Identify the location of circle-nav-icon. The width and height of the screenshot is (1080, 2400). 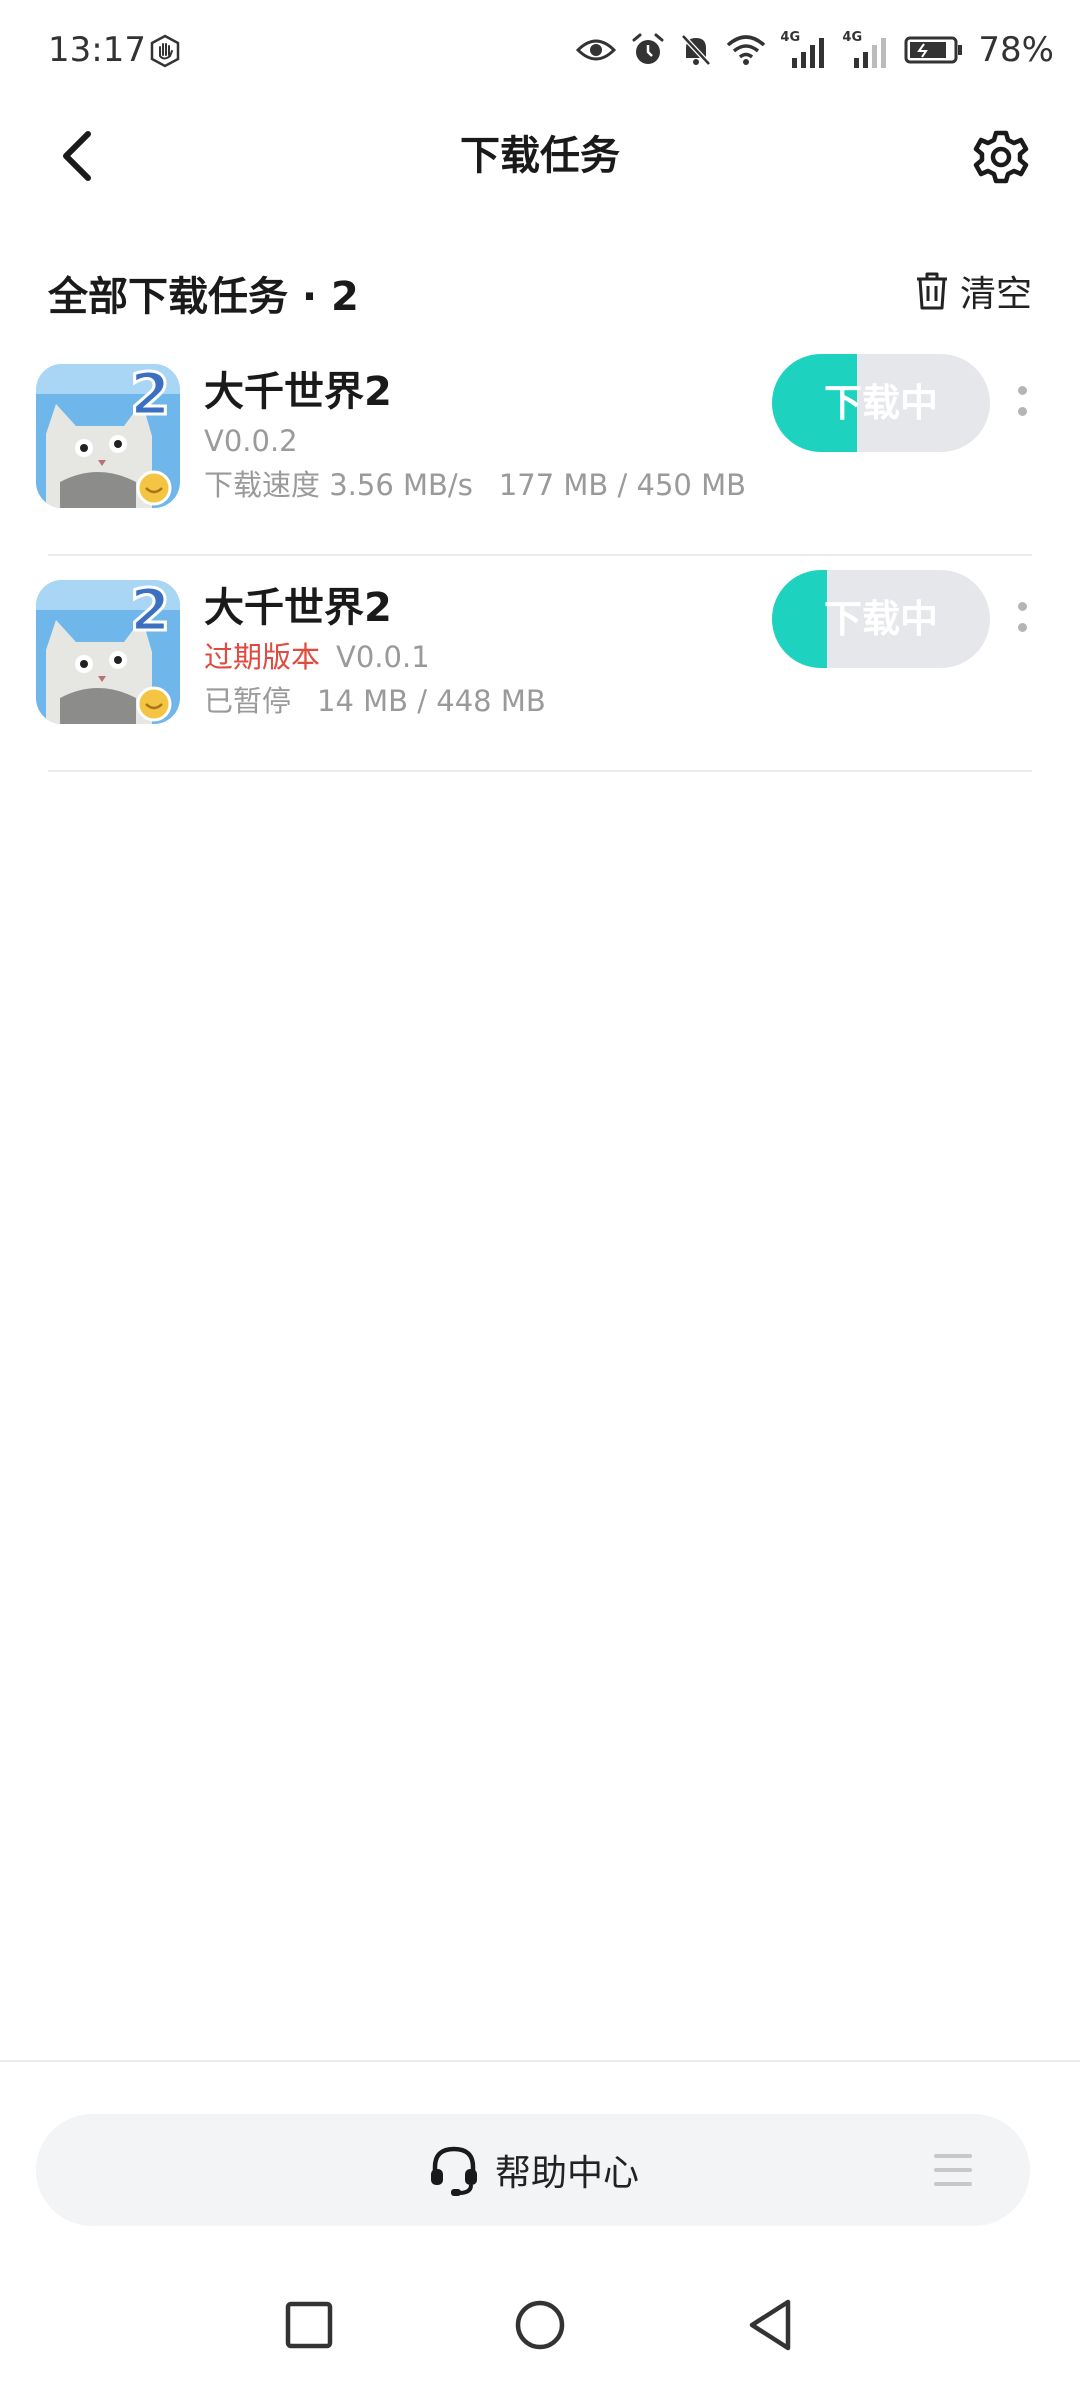
(540, 2325).